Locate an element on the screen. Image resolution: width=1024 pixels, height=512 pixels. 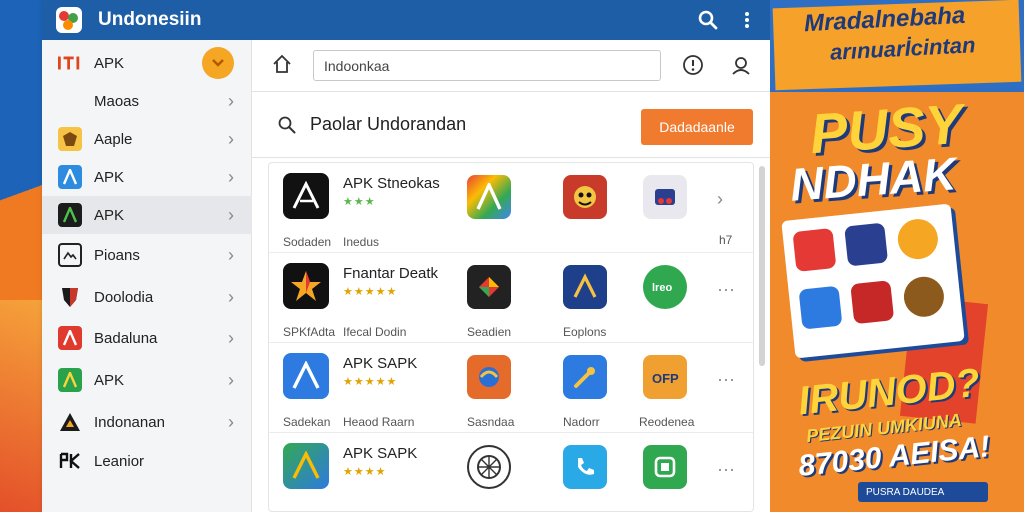
info-icon is located at coordinates (693, 67).